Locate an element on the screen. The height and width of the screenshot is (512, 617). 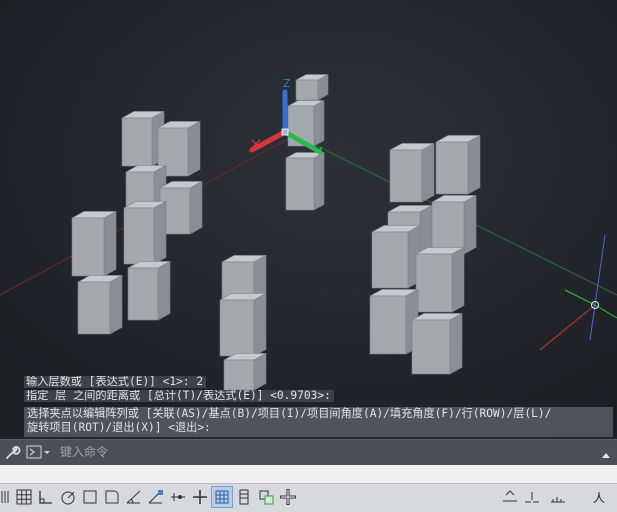
selection-cycling-icon is located at coordinates (266, 497).